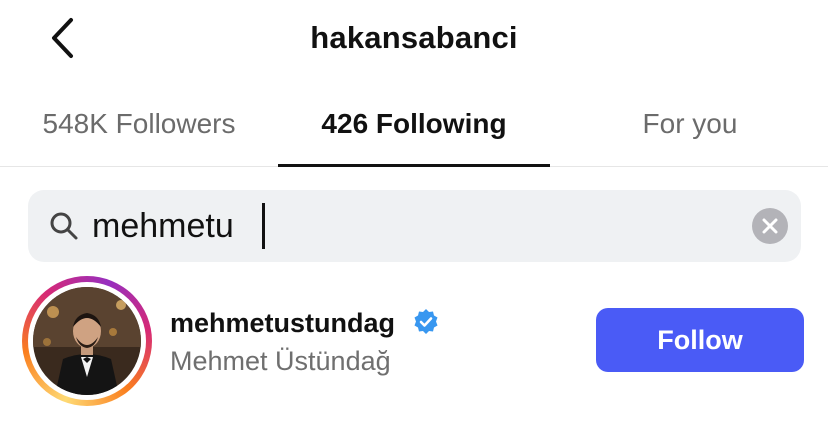 This screenshot has width=828, height=438. I want to click on search-input, so click(412, 226).